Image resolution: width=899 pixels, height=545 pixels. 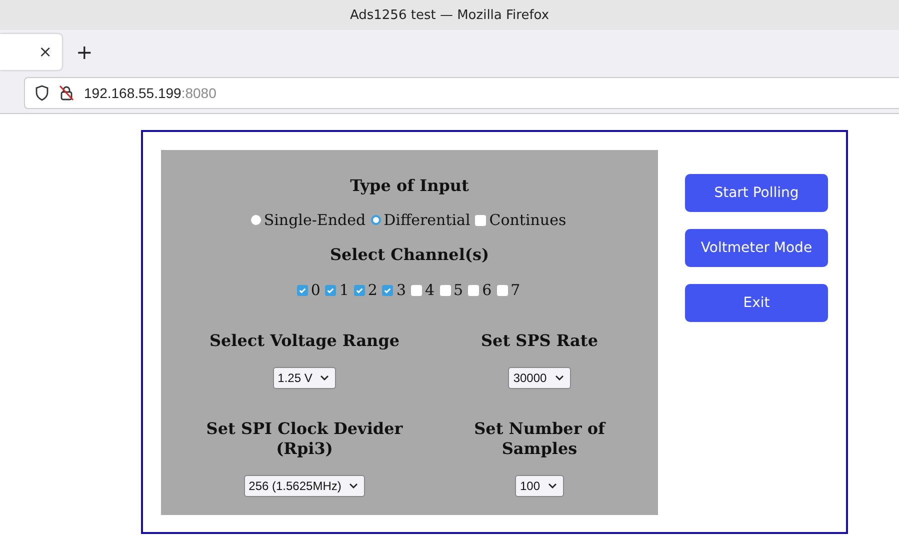 I want to click on window-title: Ads1256 test — Mozilla Firefox, so click(x=450, y=15).